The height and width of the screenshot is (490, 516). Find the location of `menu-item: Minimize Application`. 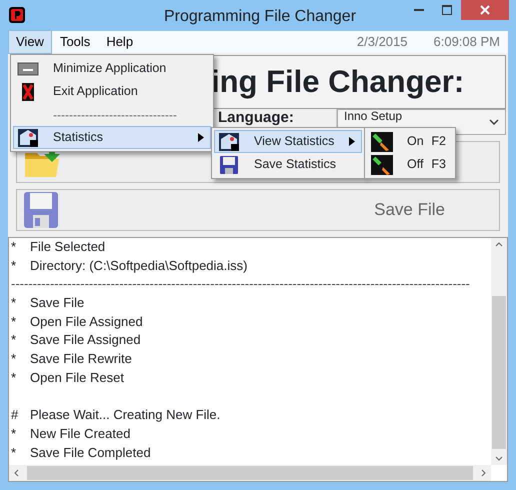

menu-item: Minimize Application is located at coordinates (112, 68).